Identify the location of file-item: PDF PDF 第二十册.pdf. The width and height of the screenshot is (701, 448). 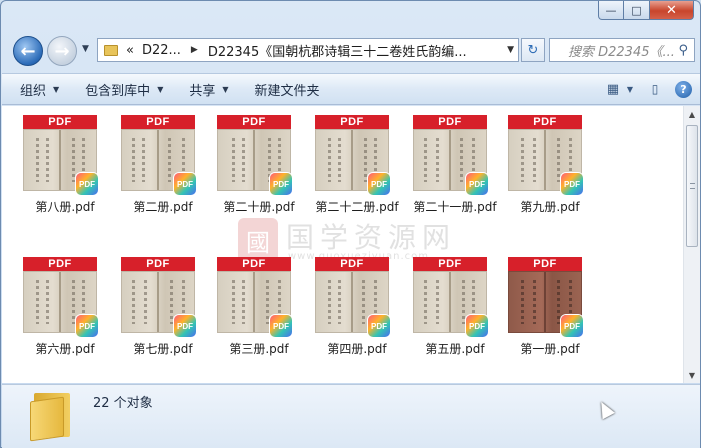
(259, 167).